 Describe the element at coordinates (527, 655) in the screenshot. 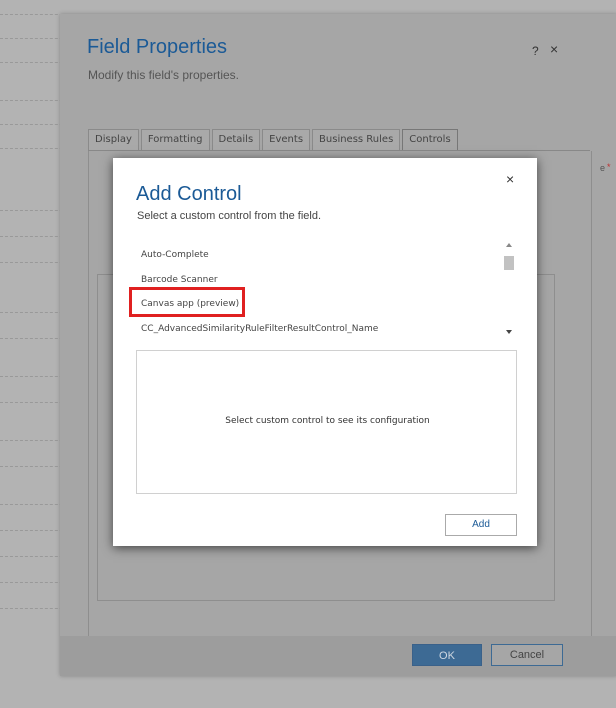

I see `cancel-button: Cancel` at that location.